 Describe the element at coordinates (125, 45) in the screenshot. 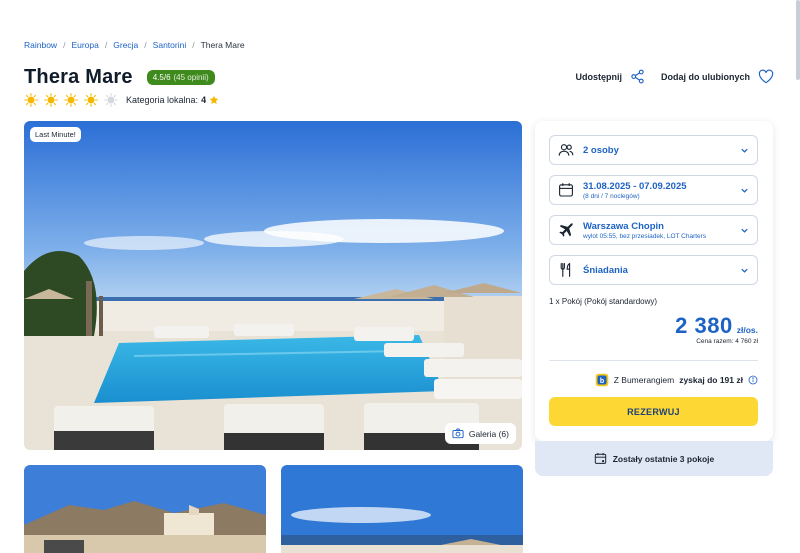

I see `breadcrumb-link-grecja: Grecja` at that location.